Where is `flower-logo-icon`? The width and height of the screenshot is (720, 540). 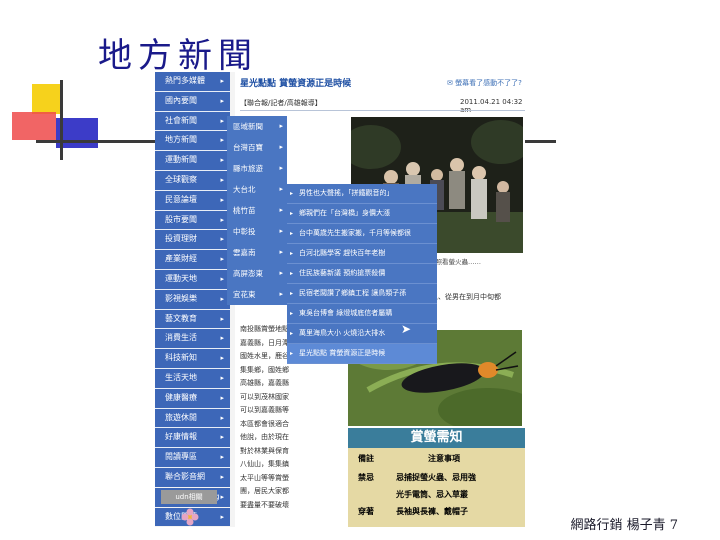 flower-logo-icon is located at coordinates (190, 517).